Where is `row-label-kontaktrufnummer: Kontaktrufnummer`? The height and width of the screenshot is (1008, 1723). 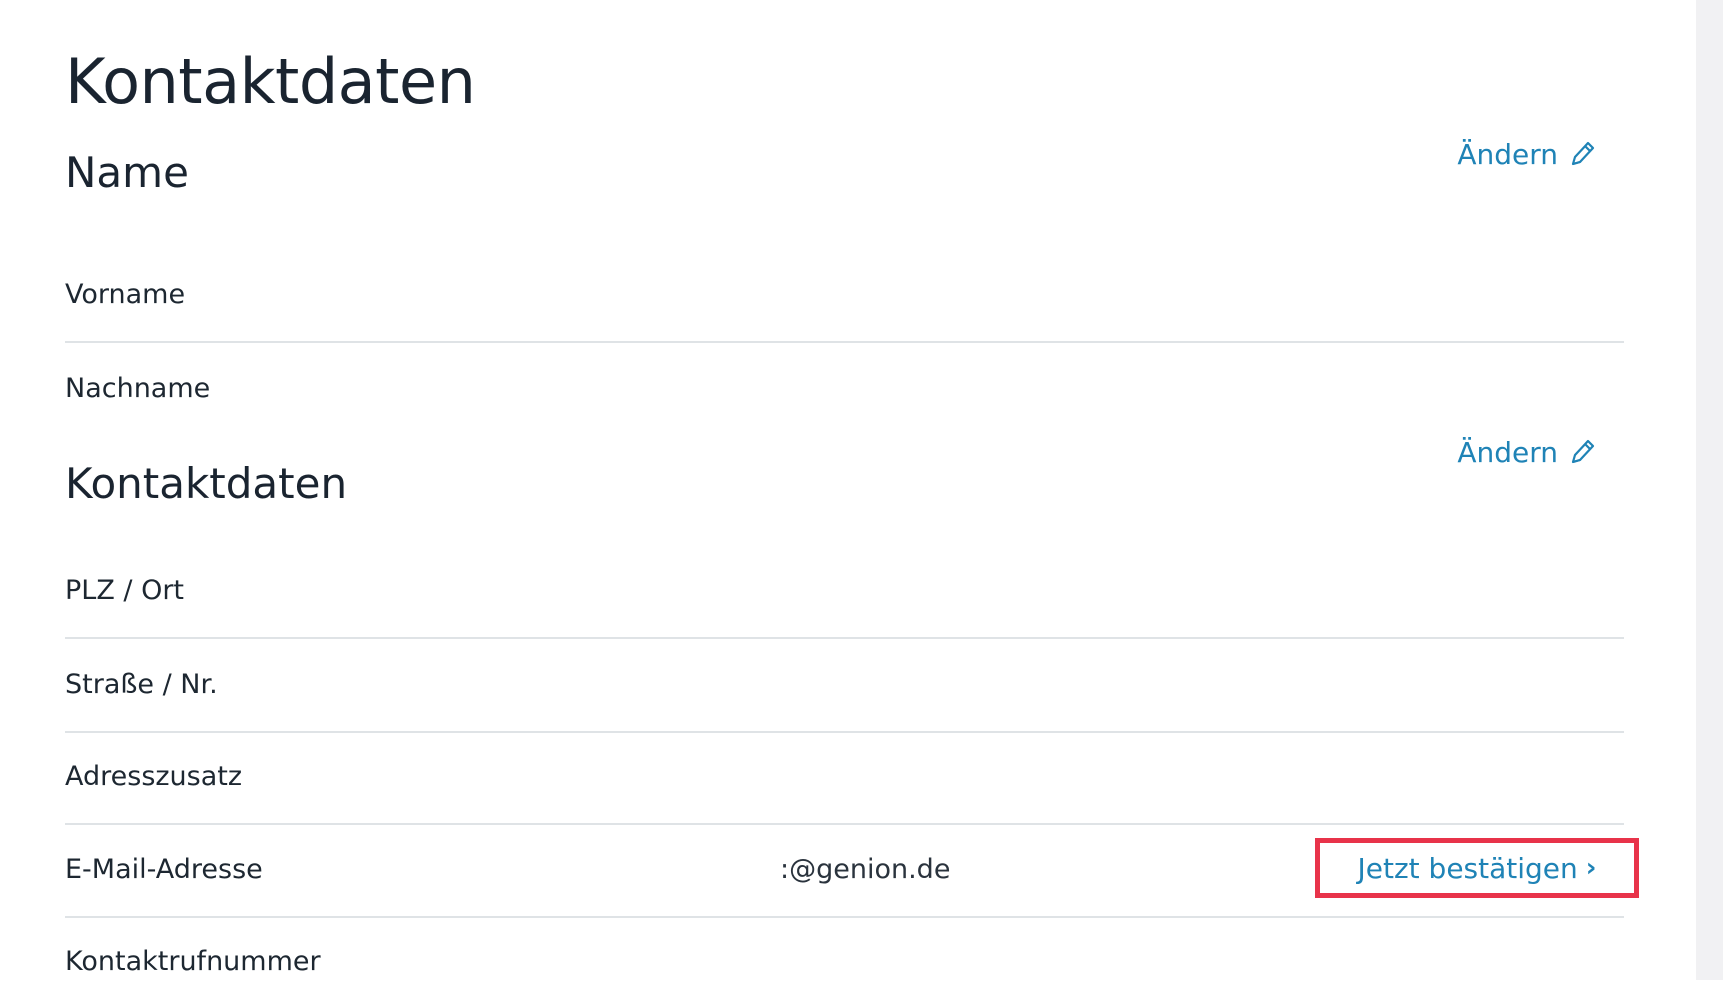 row-label-kontaktrufnummer: Kontaktrufnummer is located at coordinates (193, 961).